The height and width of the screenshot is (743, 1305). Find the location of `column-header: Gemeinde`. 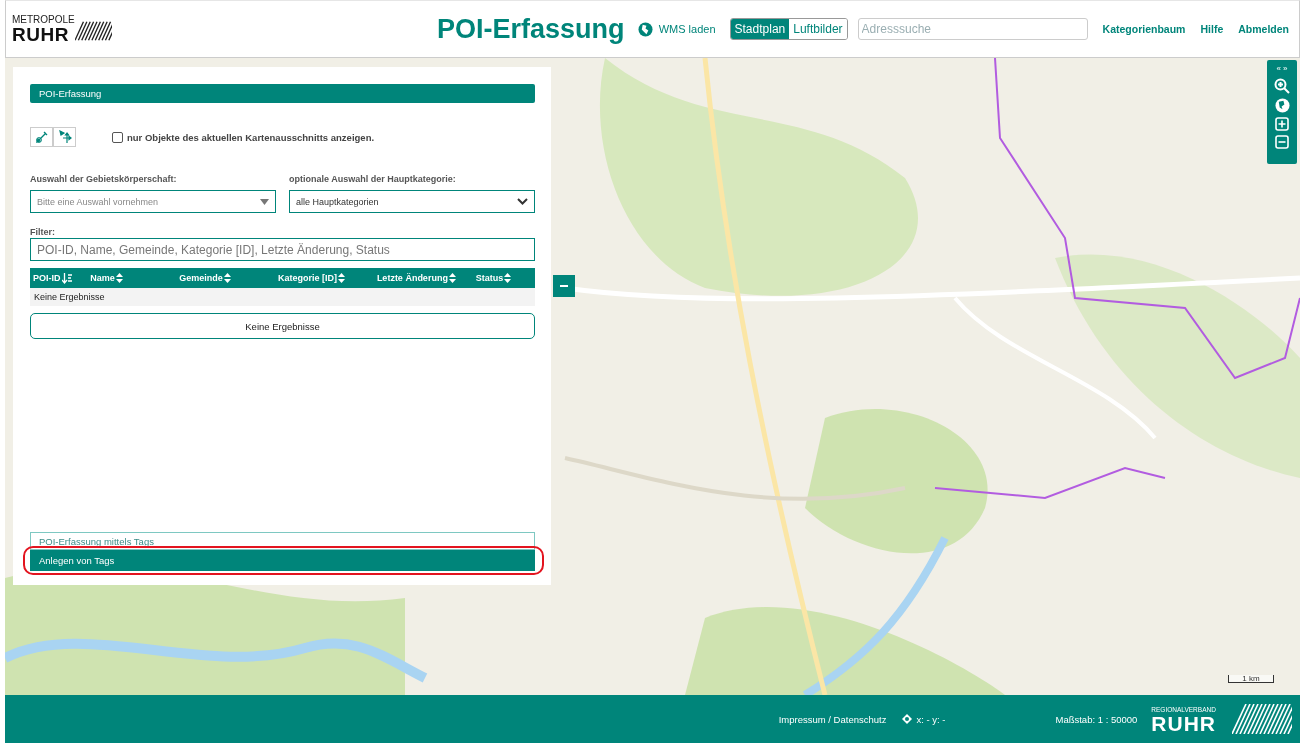

column-header: Gemeinde is located at coordinates (229, 278).